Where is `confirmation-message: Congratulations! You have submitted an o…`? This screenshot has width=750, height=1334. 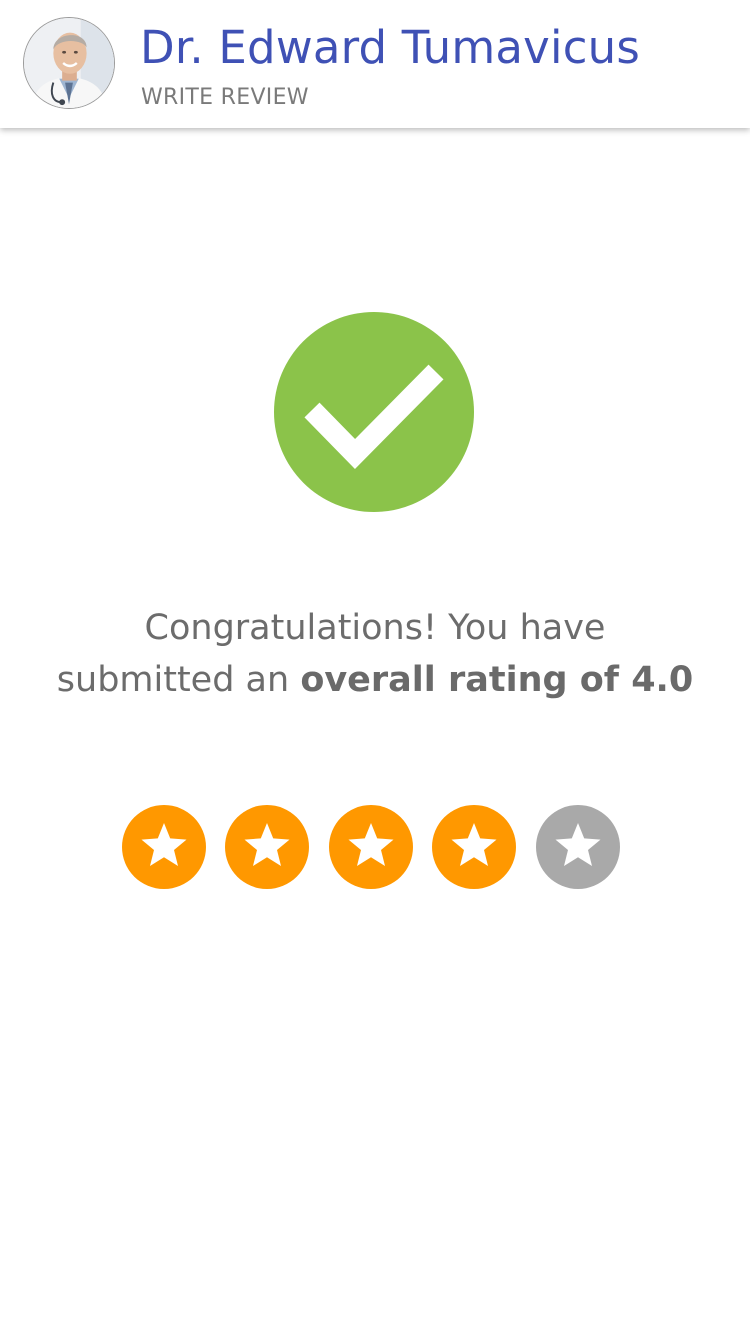 confirmation-message: Congratulations! You have submitted an o… is located at coordinates (375, 654).